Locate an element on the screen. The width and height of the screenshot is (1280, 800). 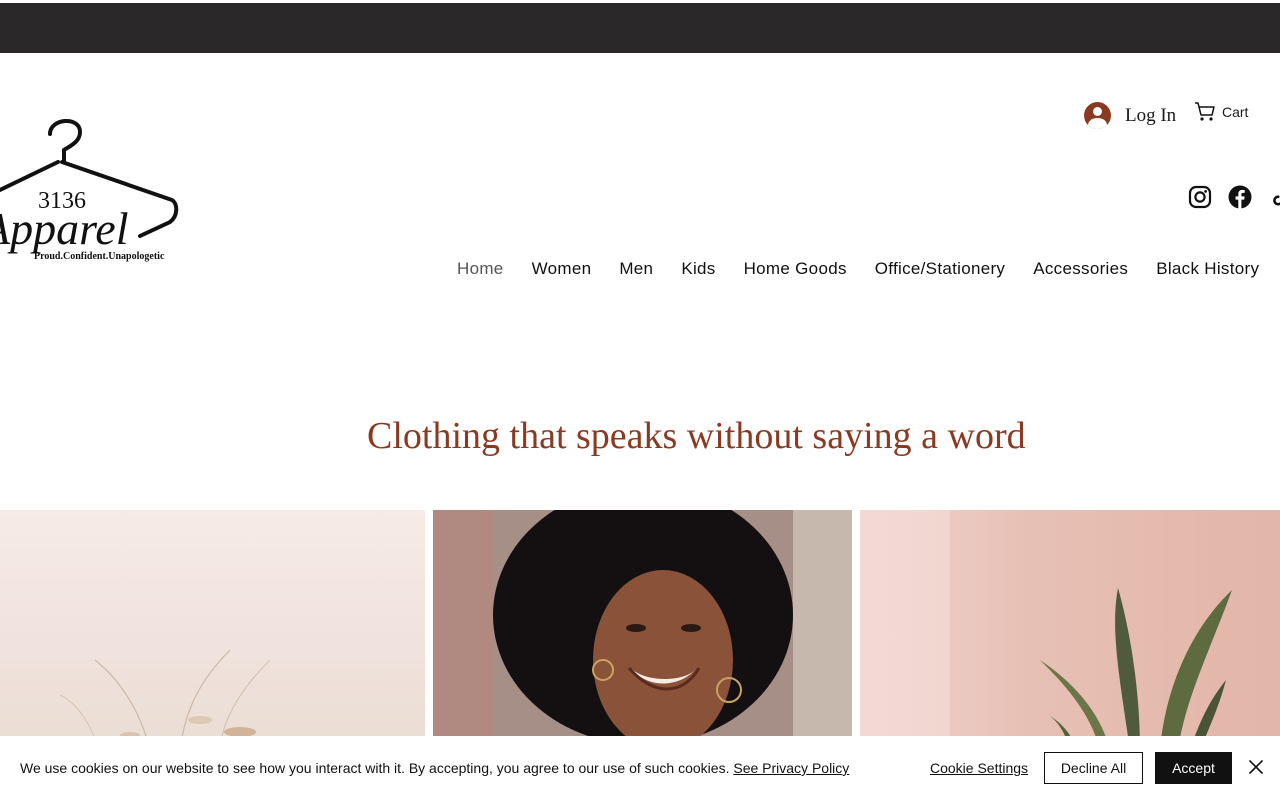
instagram-icon is located at coordinates (1200, 197).